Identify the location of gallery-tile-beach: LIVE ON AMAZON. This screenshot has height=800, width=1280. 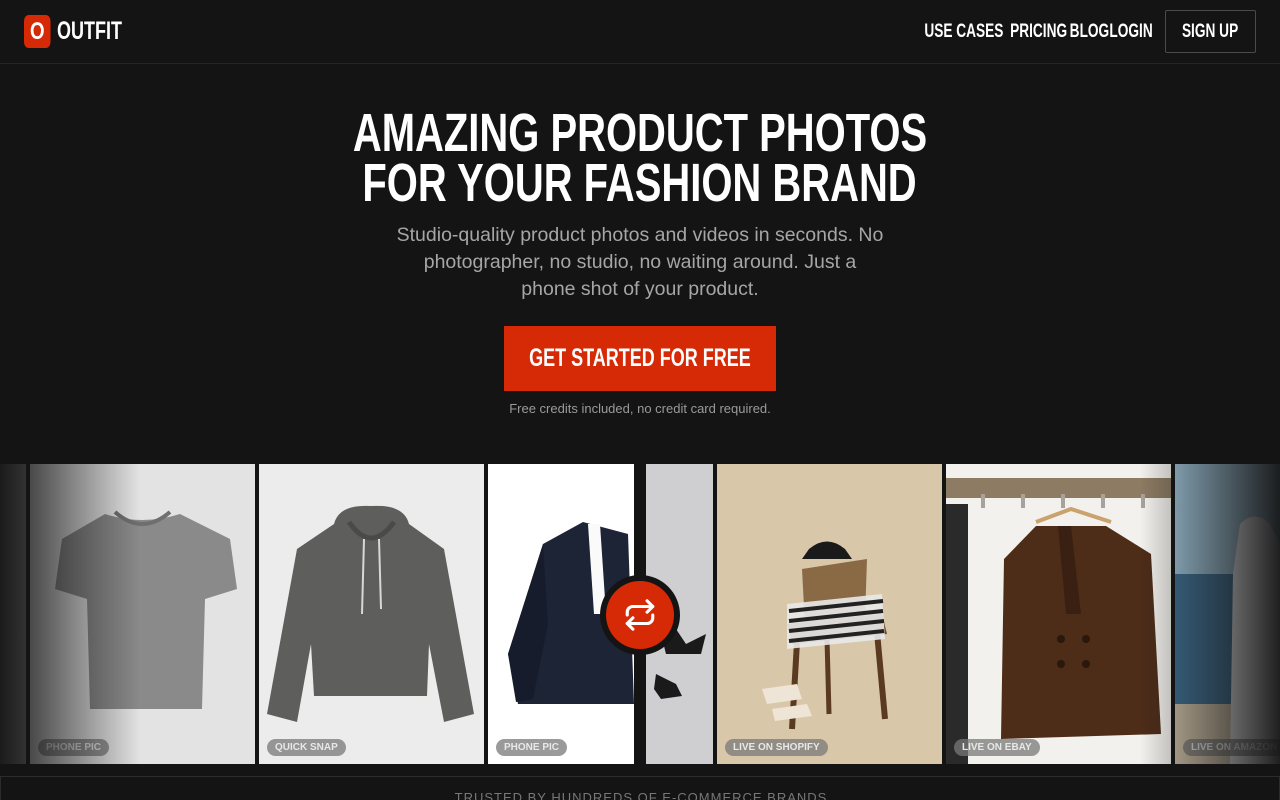
(1227, 614).